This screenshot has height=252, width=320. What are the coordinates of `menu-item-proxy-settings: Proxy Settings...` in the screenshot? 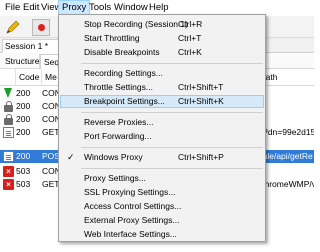 It's located at (162, 178).